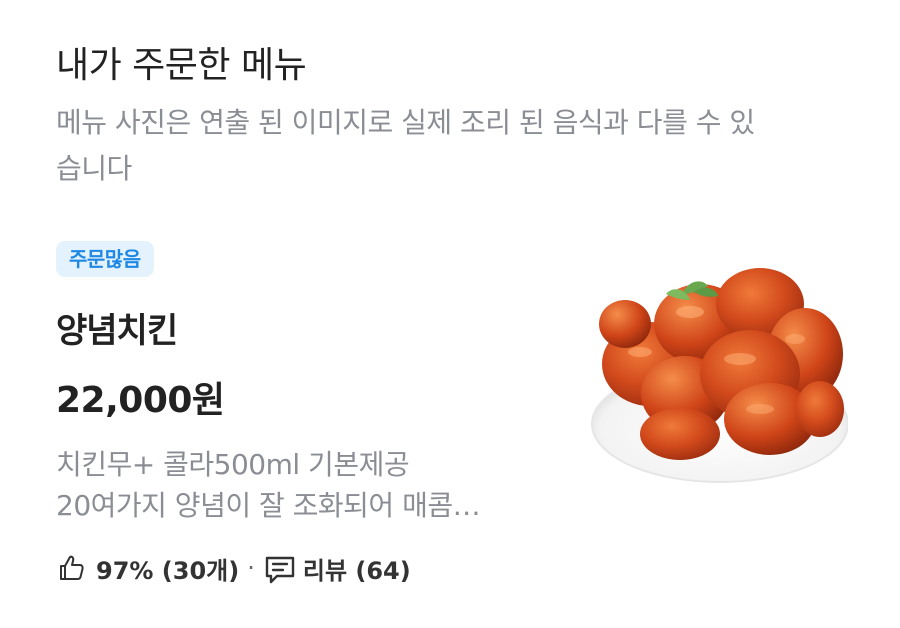 The image size is (900, 628). I want to click on like-rate: 97% (30개), so click(168, 570).